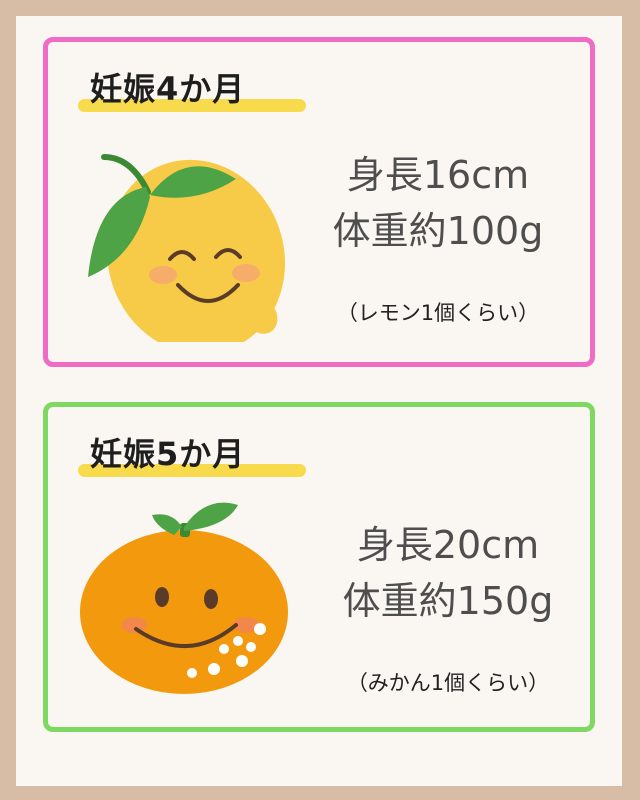 The width and height of the screenshot is (640, 800). I want to click on title-block: 妊娠5か月, so click(193, 457).